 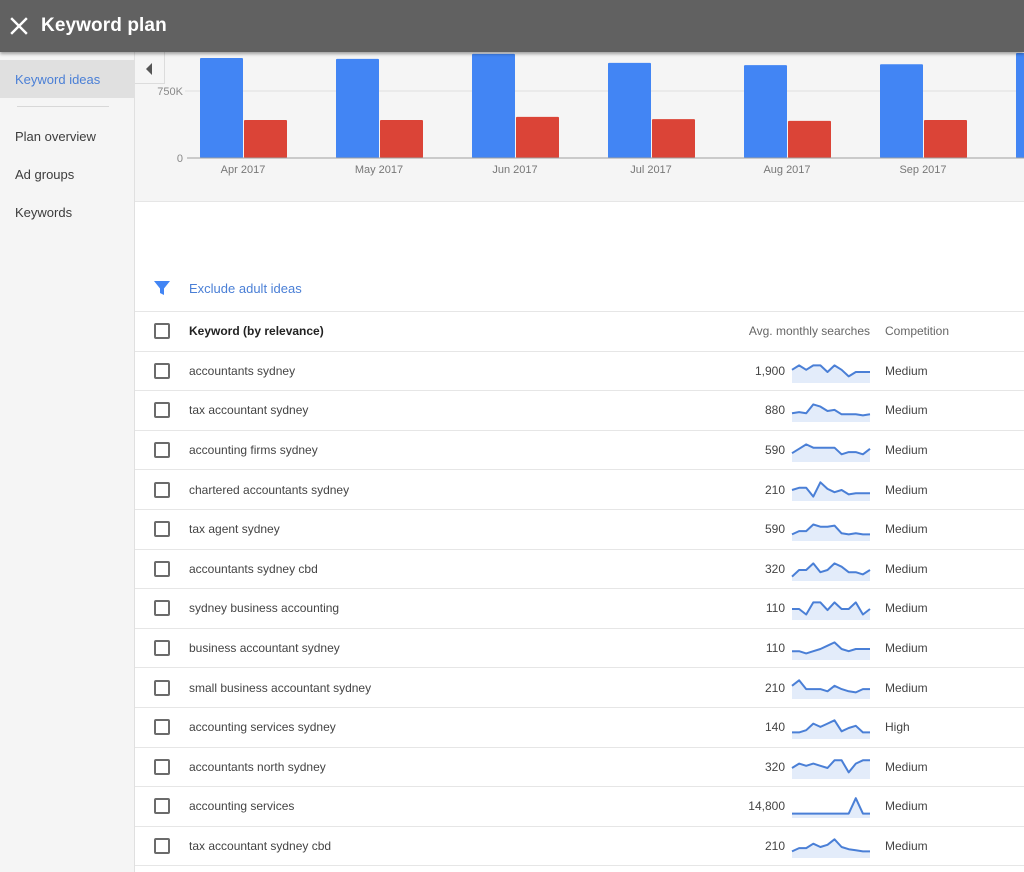 What do you see at coordinates (514, 170) in the screenshot?
I see `x-tick-label: Jun 2017` at bounding box center [514, 170].